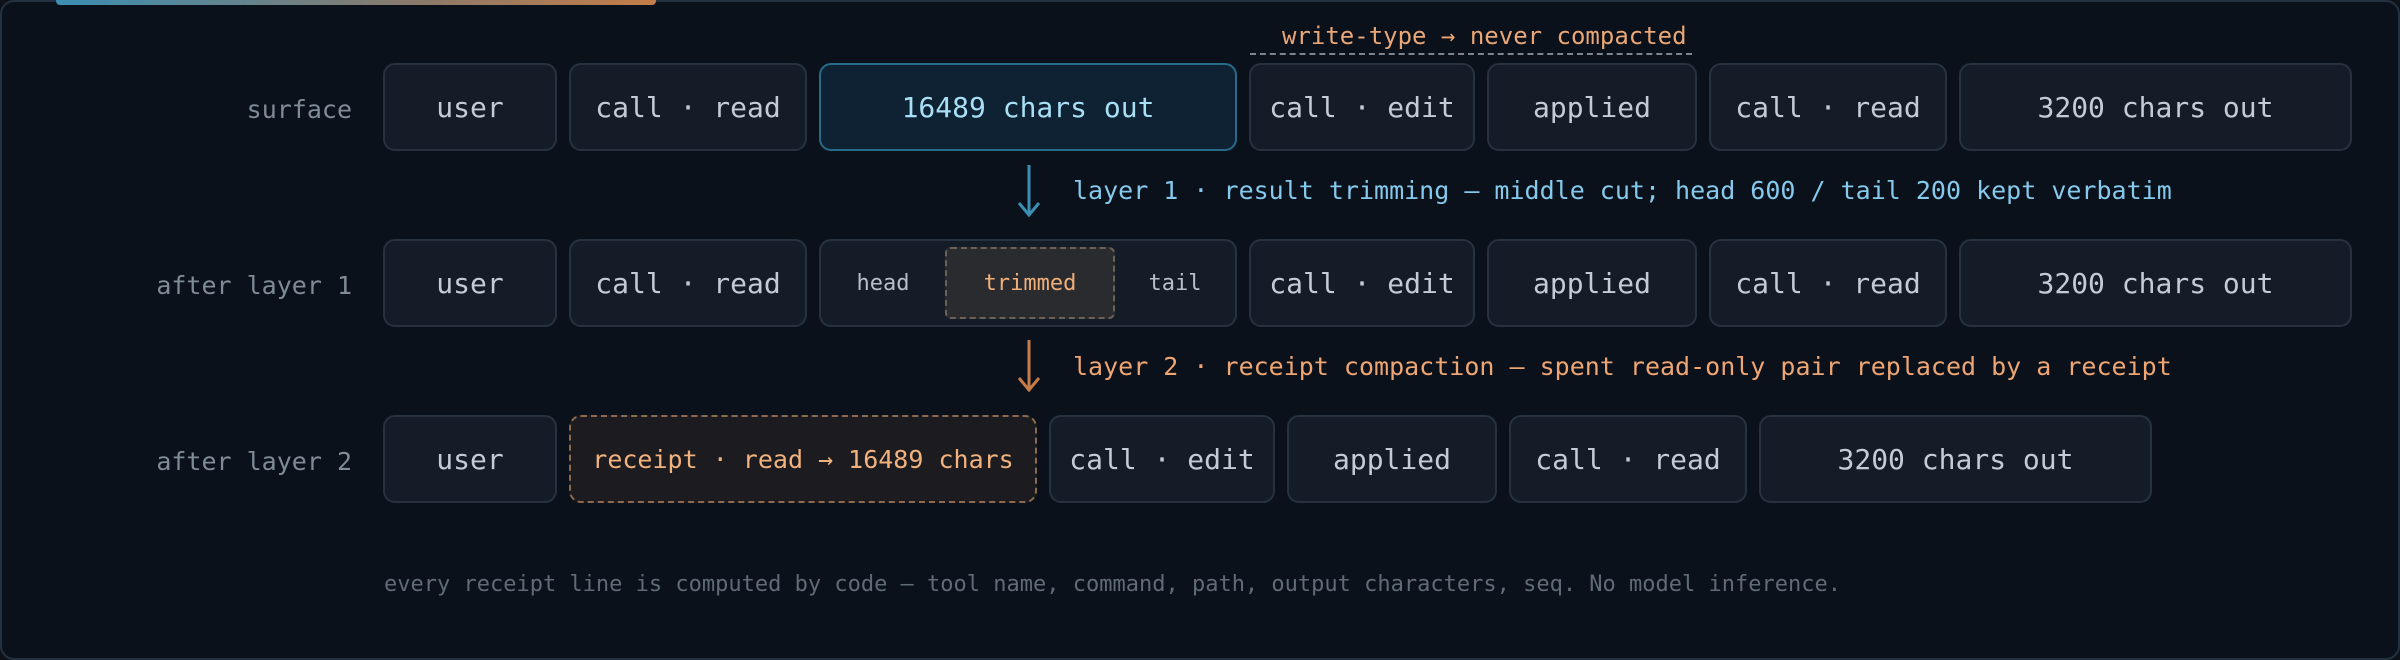  Describe the element at coordinates (1484, 36) in the screenshot. I see `write-type-annotation: write-type → never compacted` at that location.